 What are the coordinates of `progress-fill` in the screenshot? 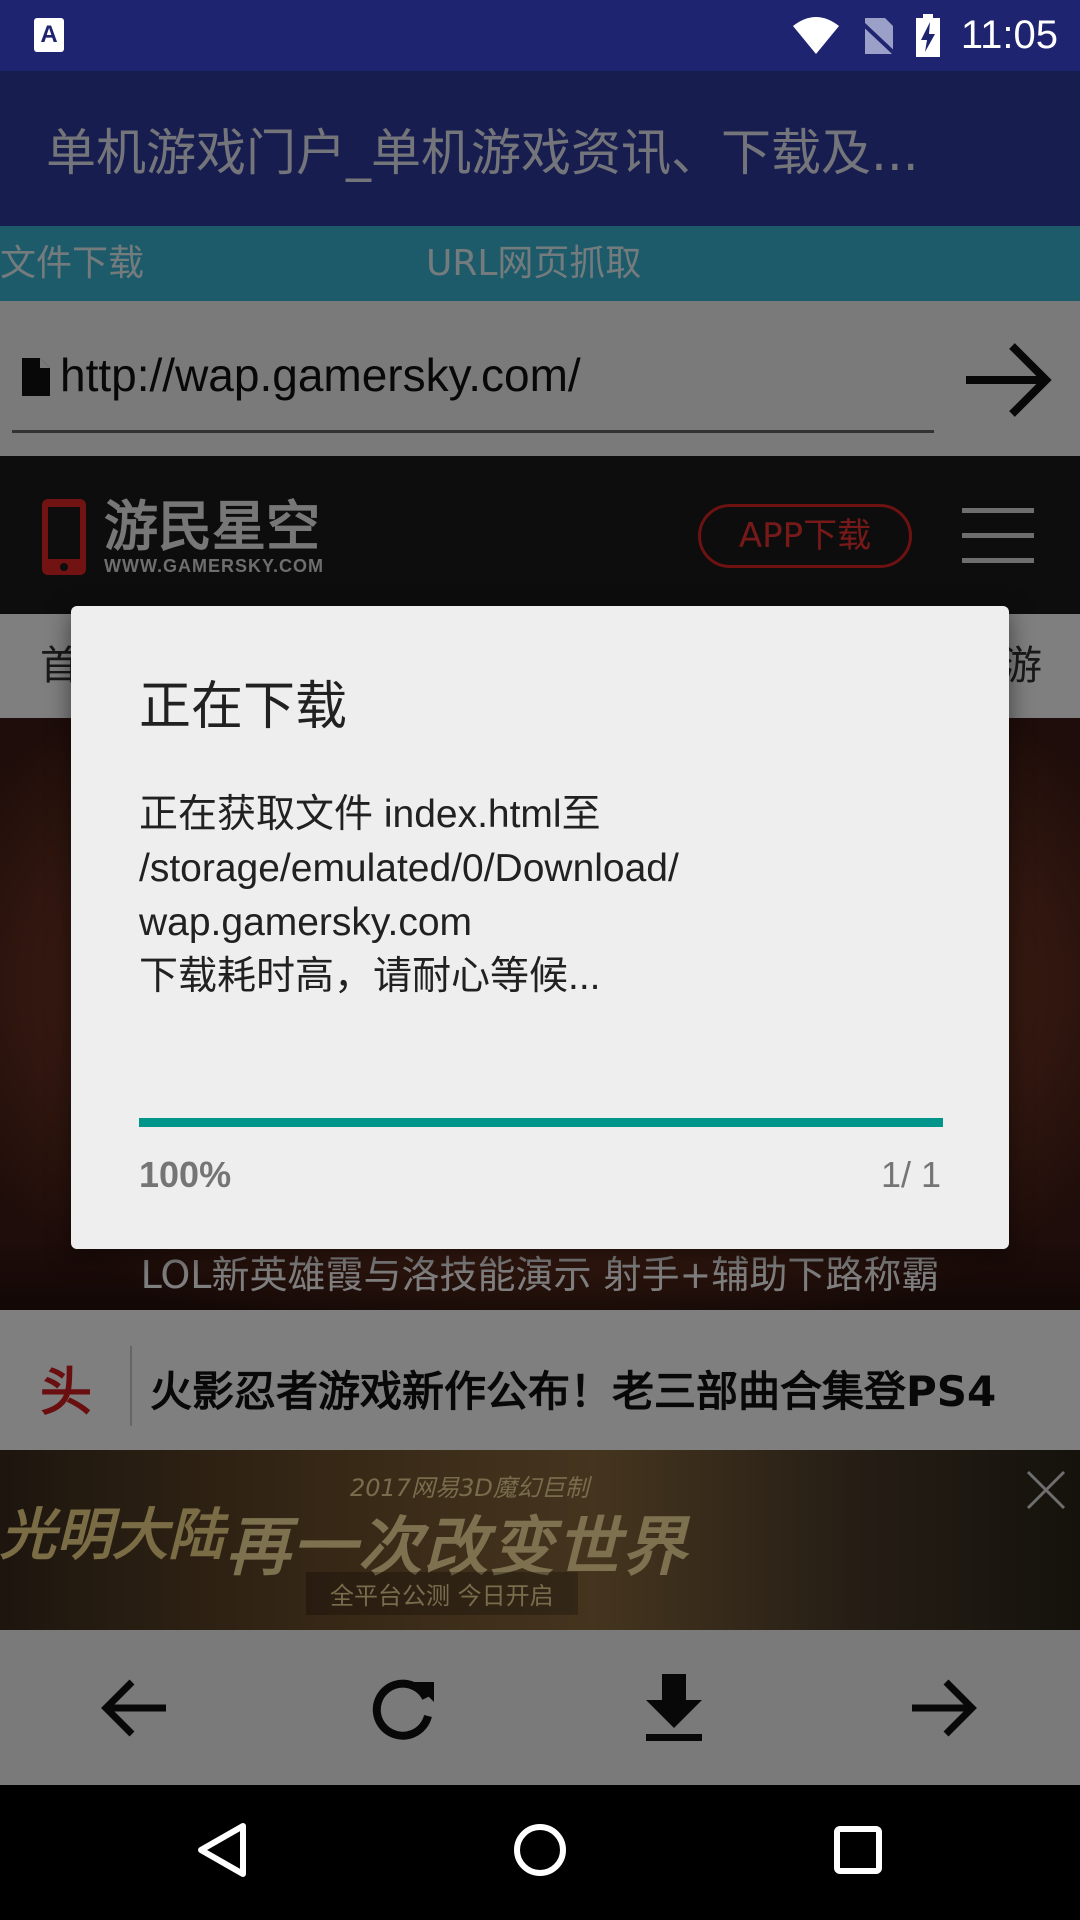 It's located at (541, 1122).